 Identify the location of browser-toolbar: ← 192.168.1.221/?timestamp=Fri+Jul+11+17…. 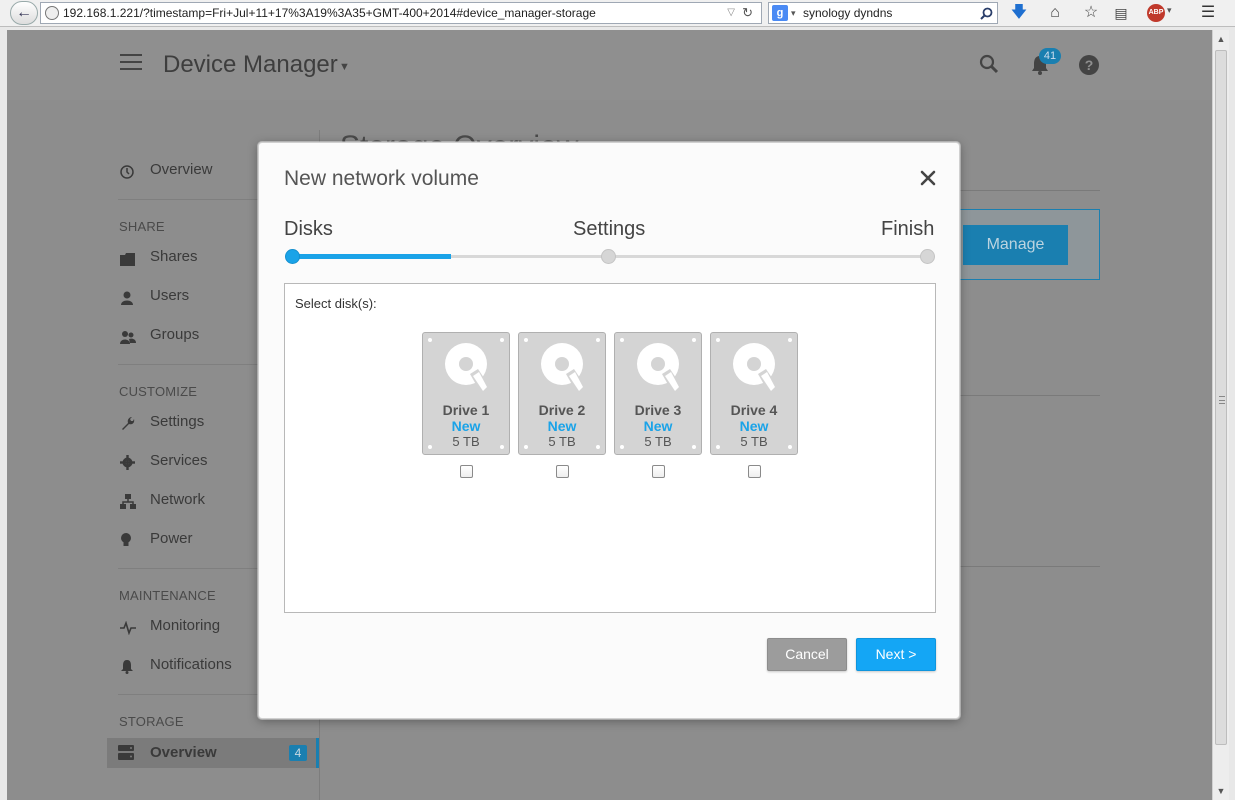
(617, 13).